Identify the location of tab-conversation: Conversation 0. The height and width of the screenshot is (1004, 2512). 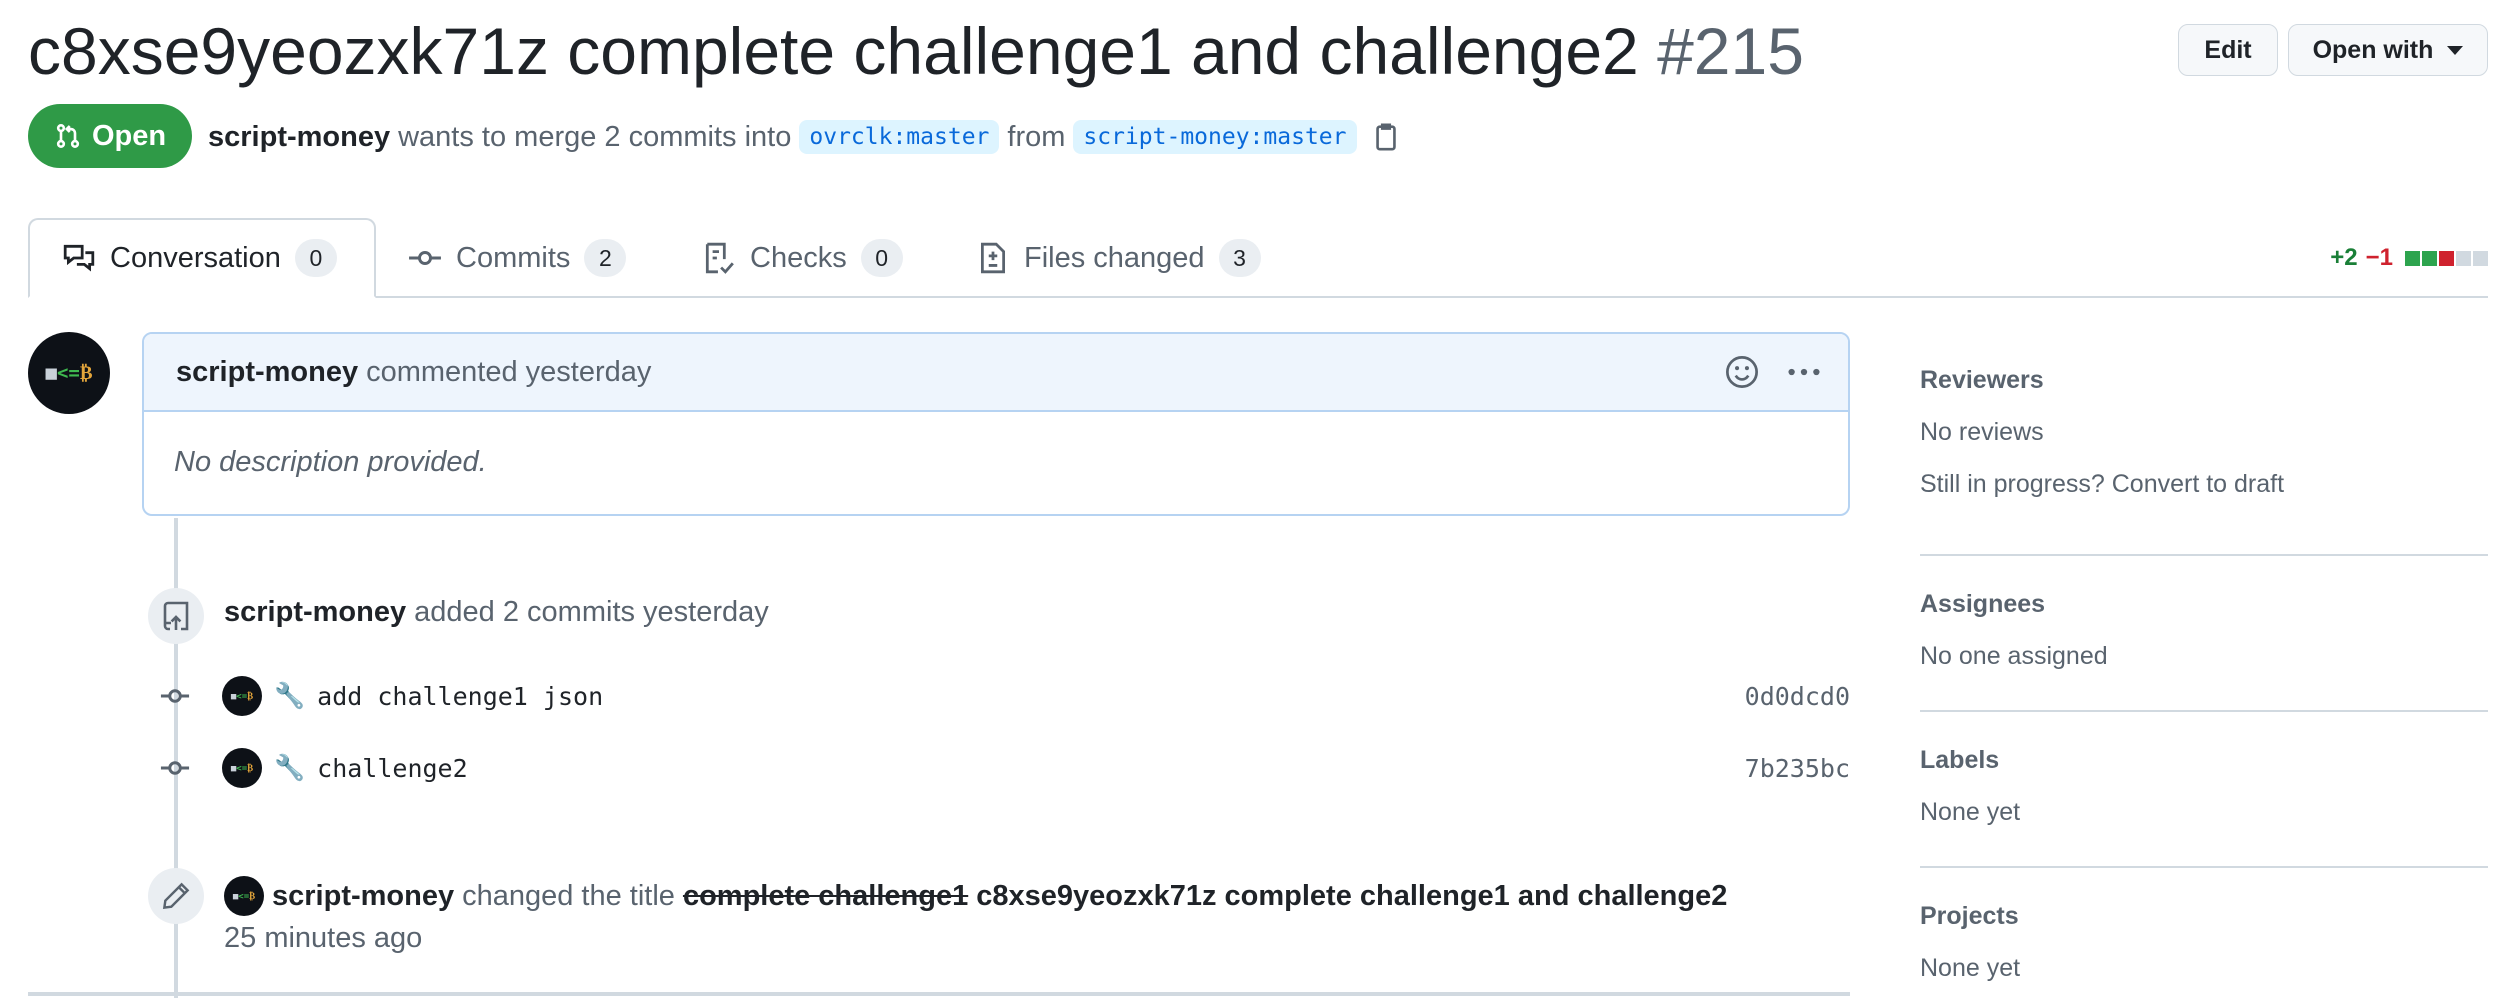
(202, 258).